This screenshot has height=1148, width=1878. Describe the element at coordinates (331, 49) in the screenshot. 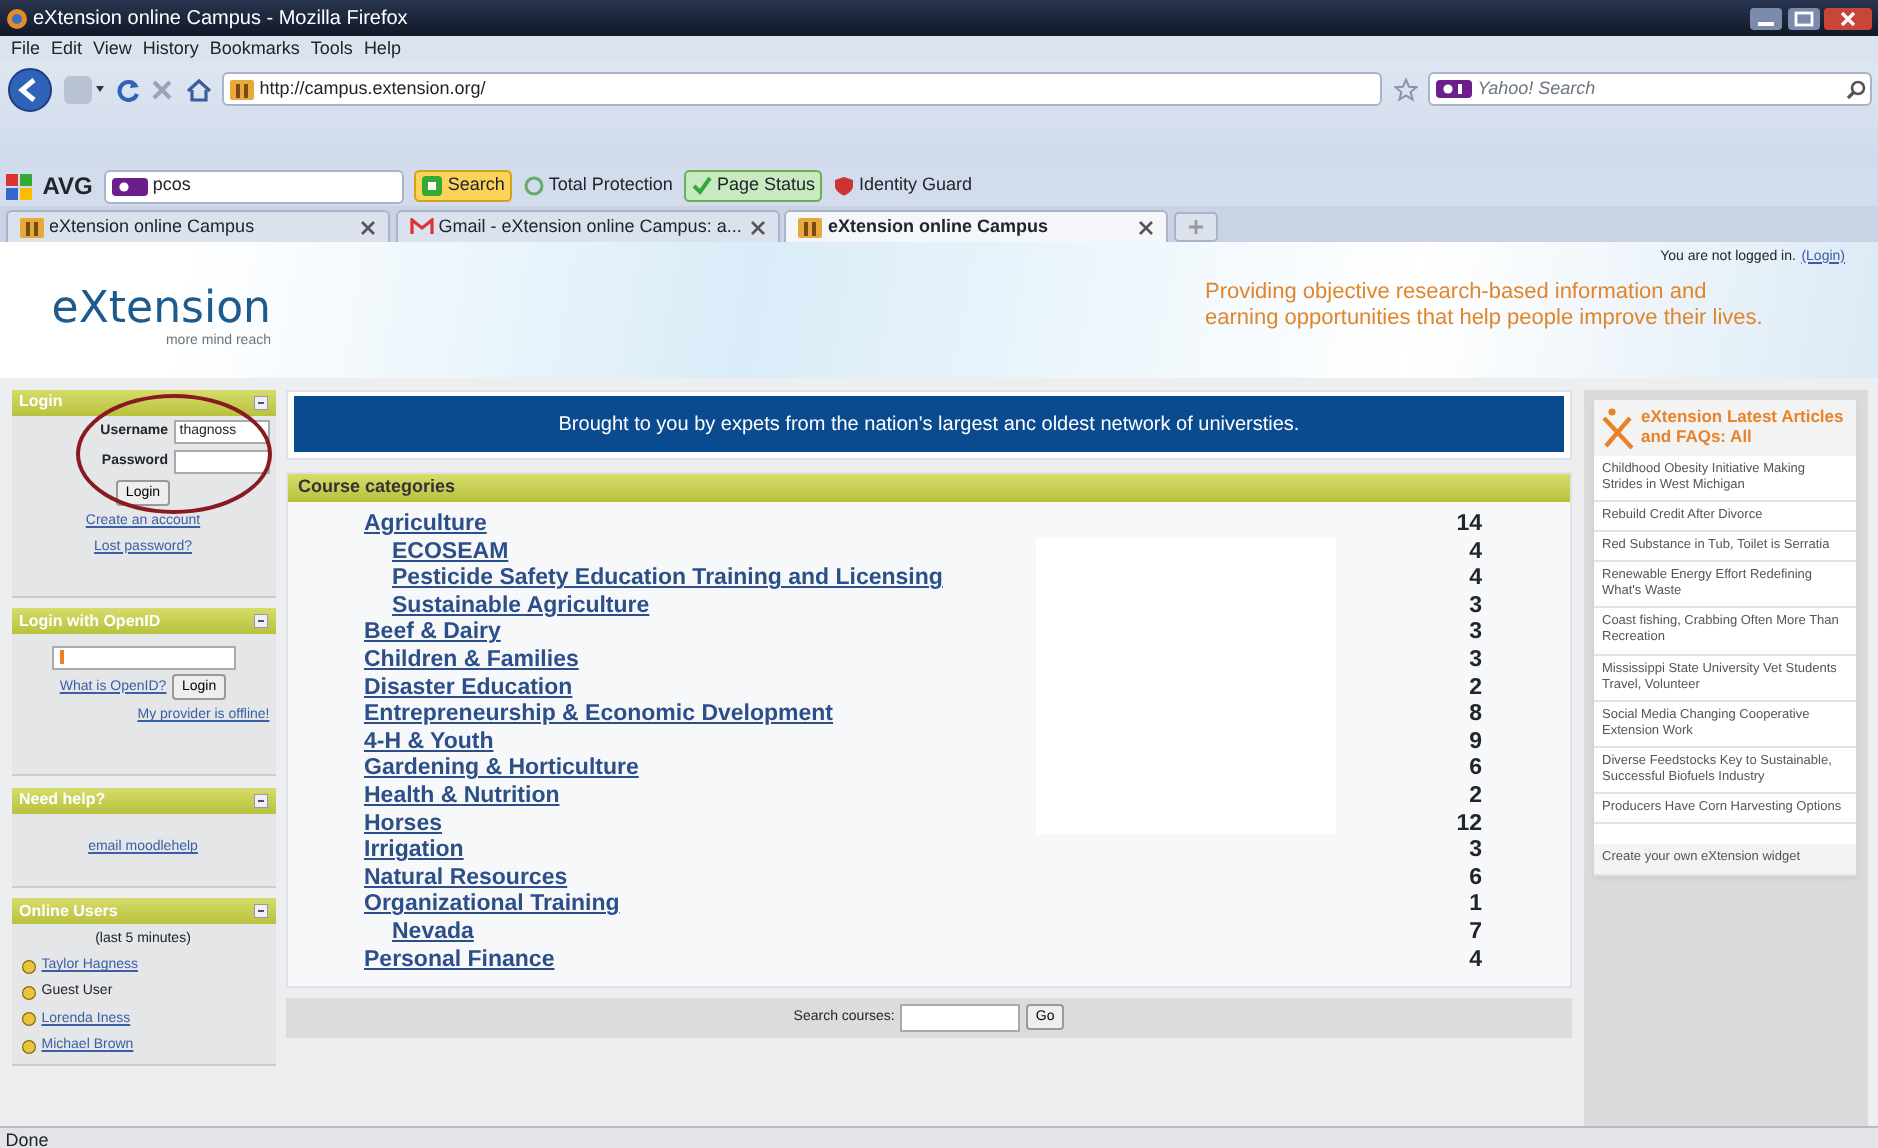

I see `menu-item: Tools` at that location.